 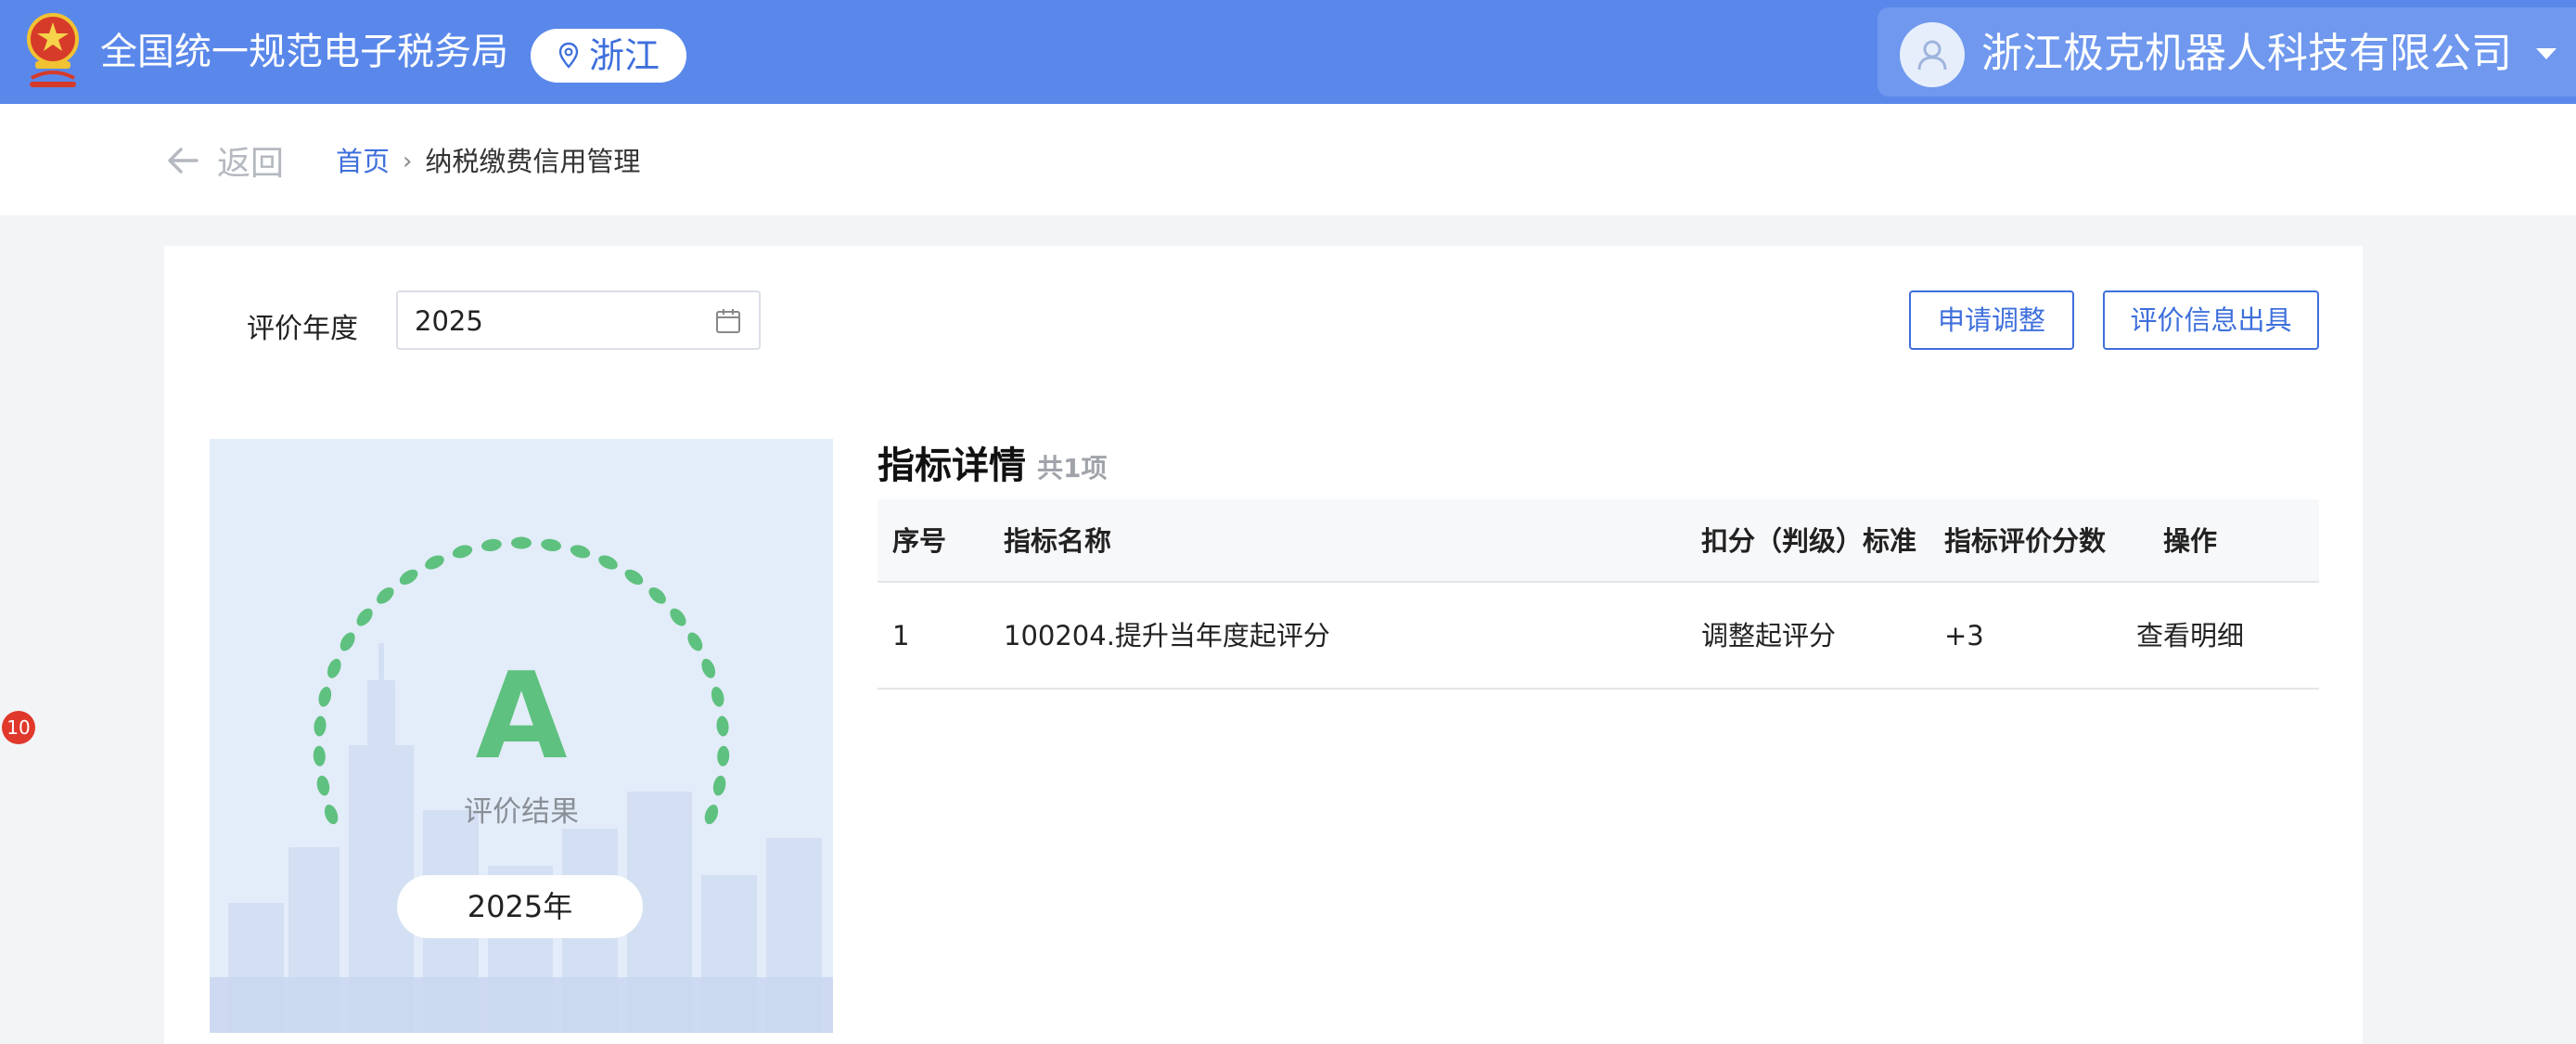 I want to click on column-header-standard: 扣分（判级）标准, so click(x=1809, y=541).